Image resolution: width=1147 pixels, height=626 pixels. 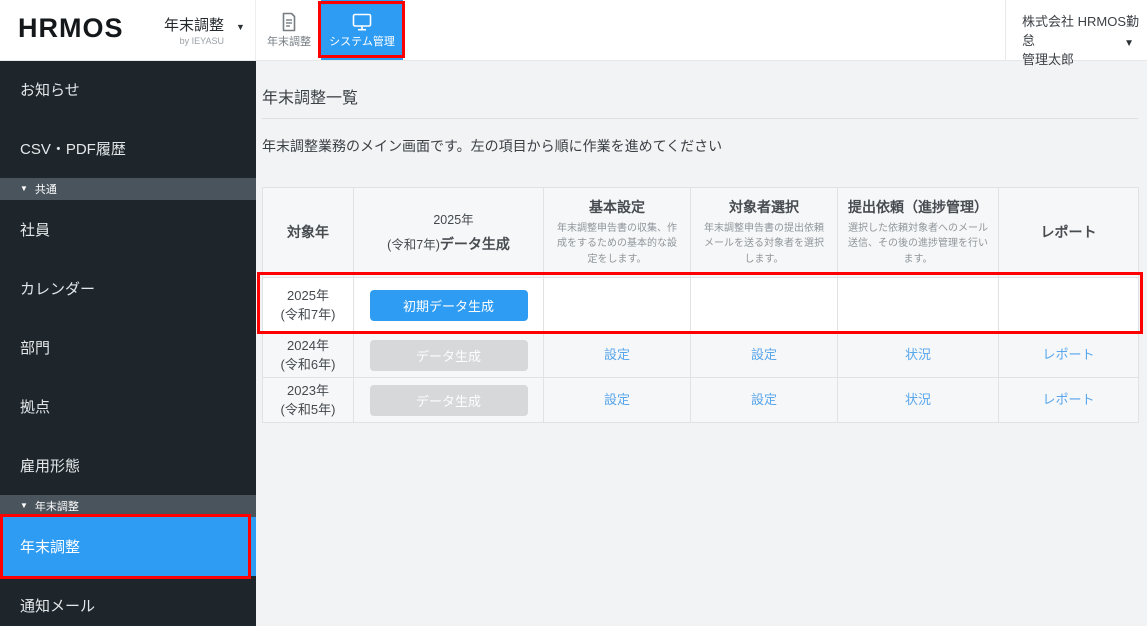 I want to click on initial-data-generate-button: 初期データ生成, so click(x=448, y=305).